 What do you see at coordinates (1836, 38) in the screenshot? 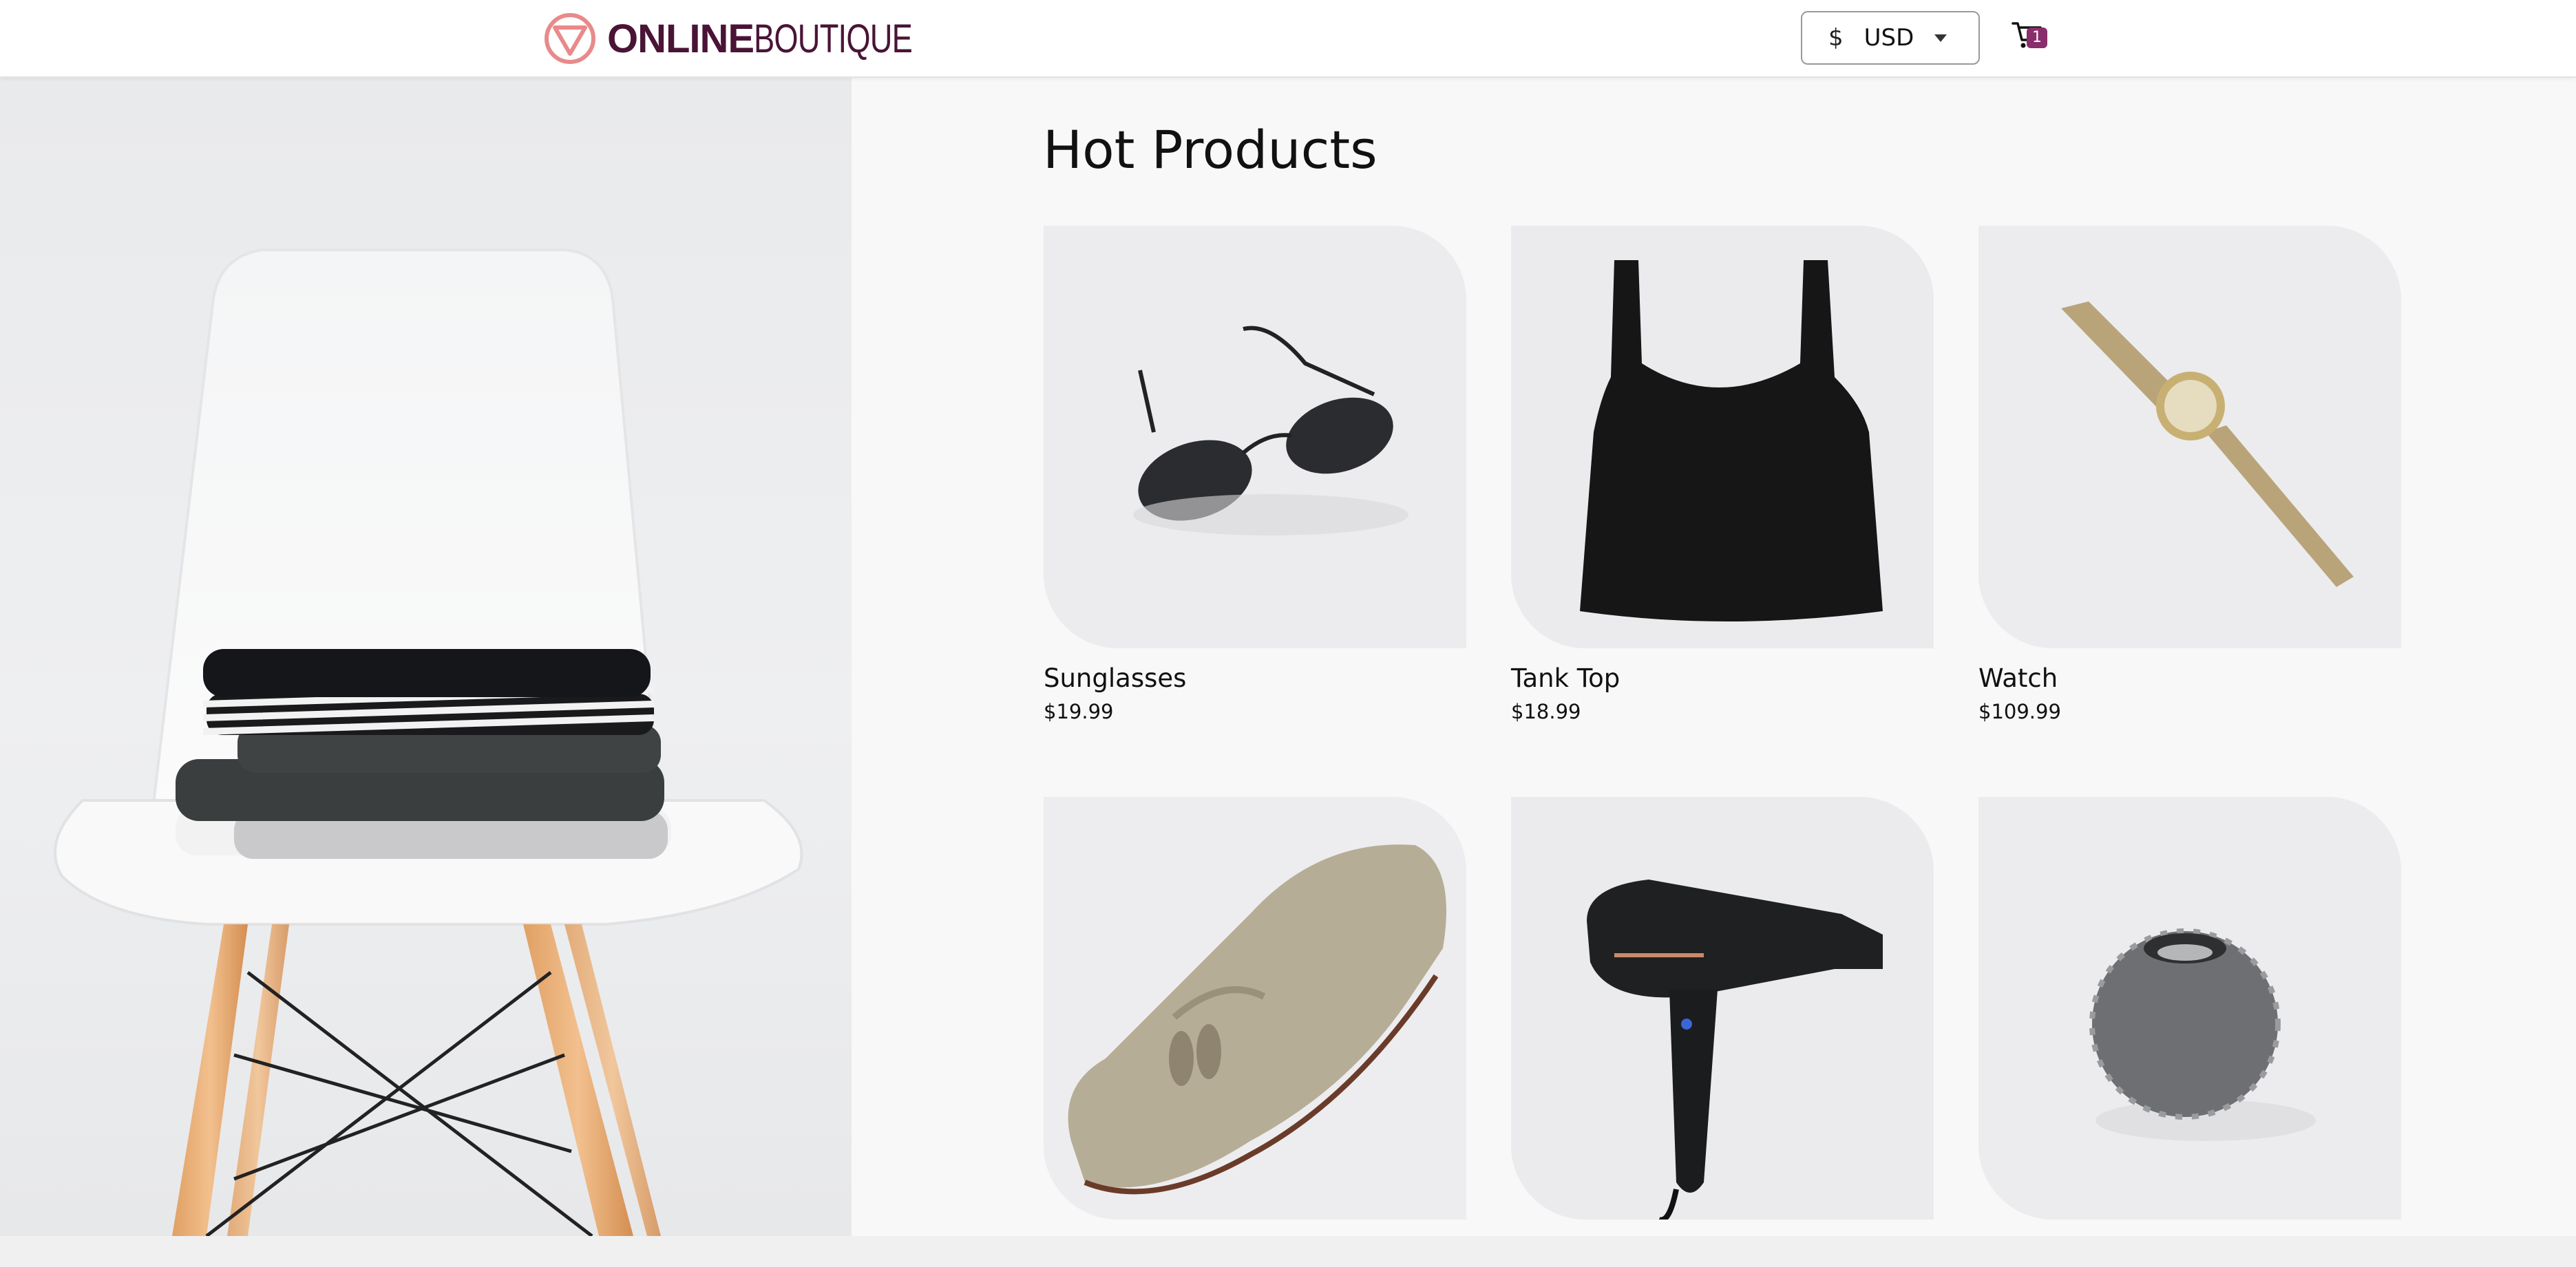
I see `currency-symbol: $` at bounding box center [1836, 38].